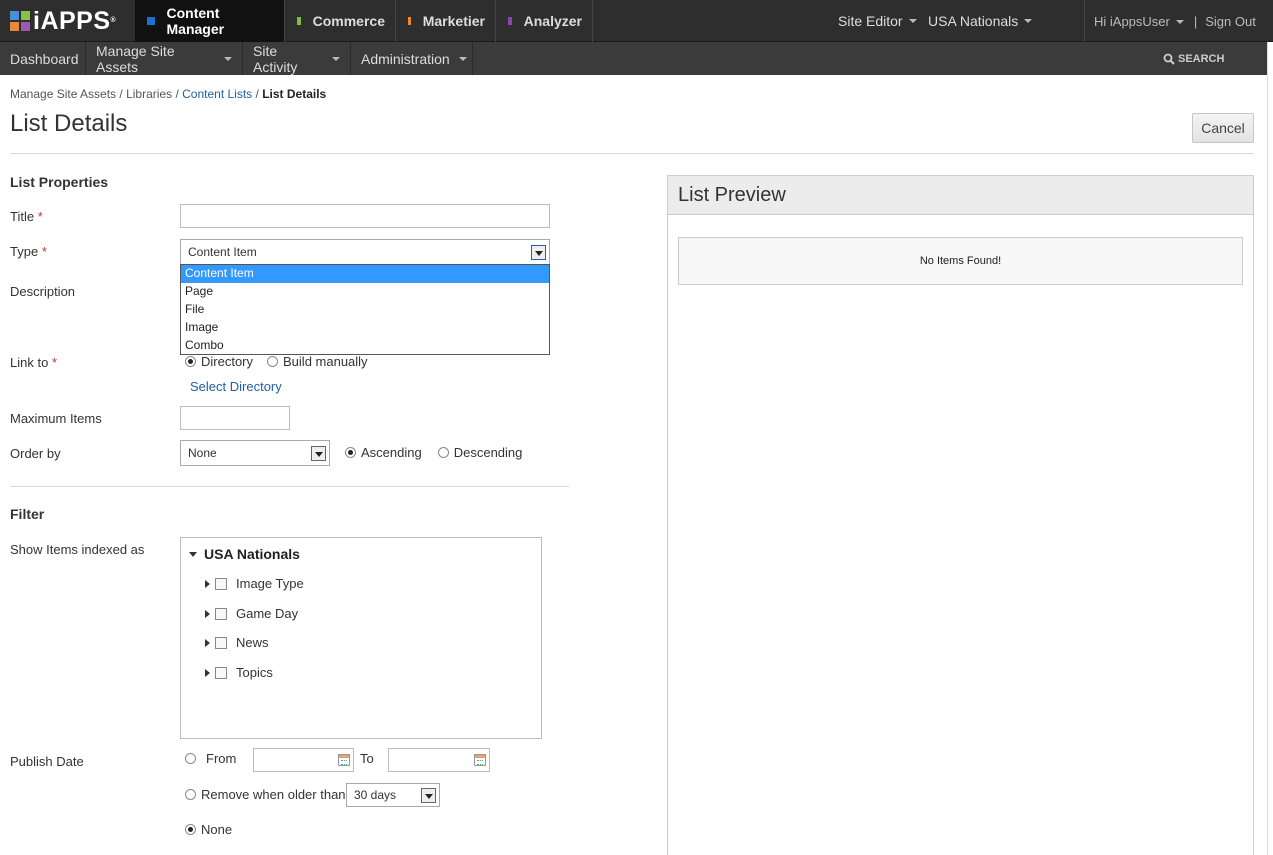 This screenshot has width=1273, height=855. Describe the element at coordinates (365, 328) in the screenshot. I see `type-option-image: Image` at that location.